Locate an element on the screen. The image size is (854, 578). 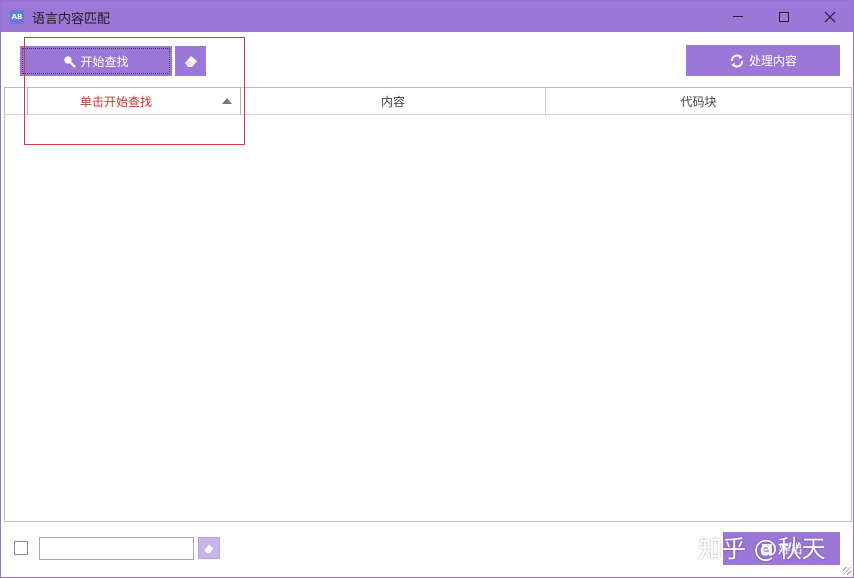
maximize-icon is located at coordinates (784, 16).